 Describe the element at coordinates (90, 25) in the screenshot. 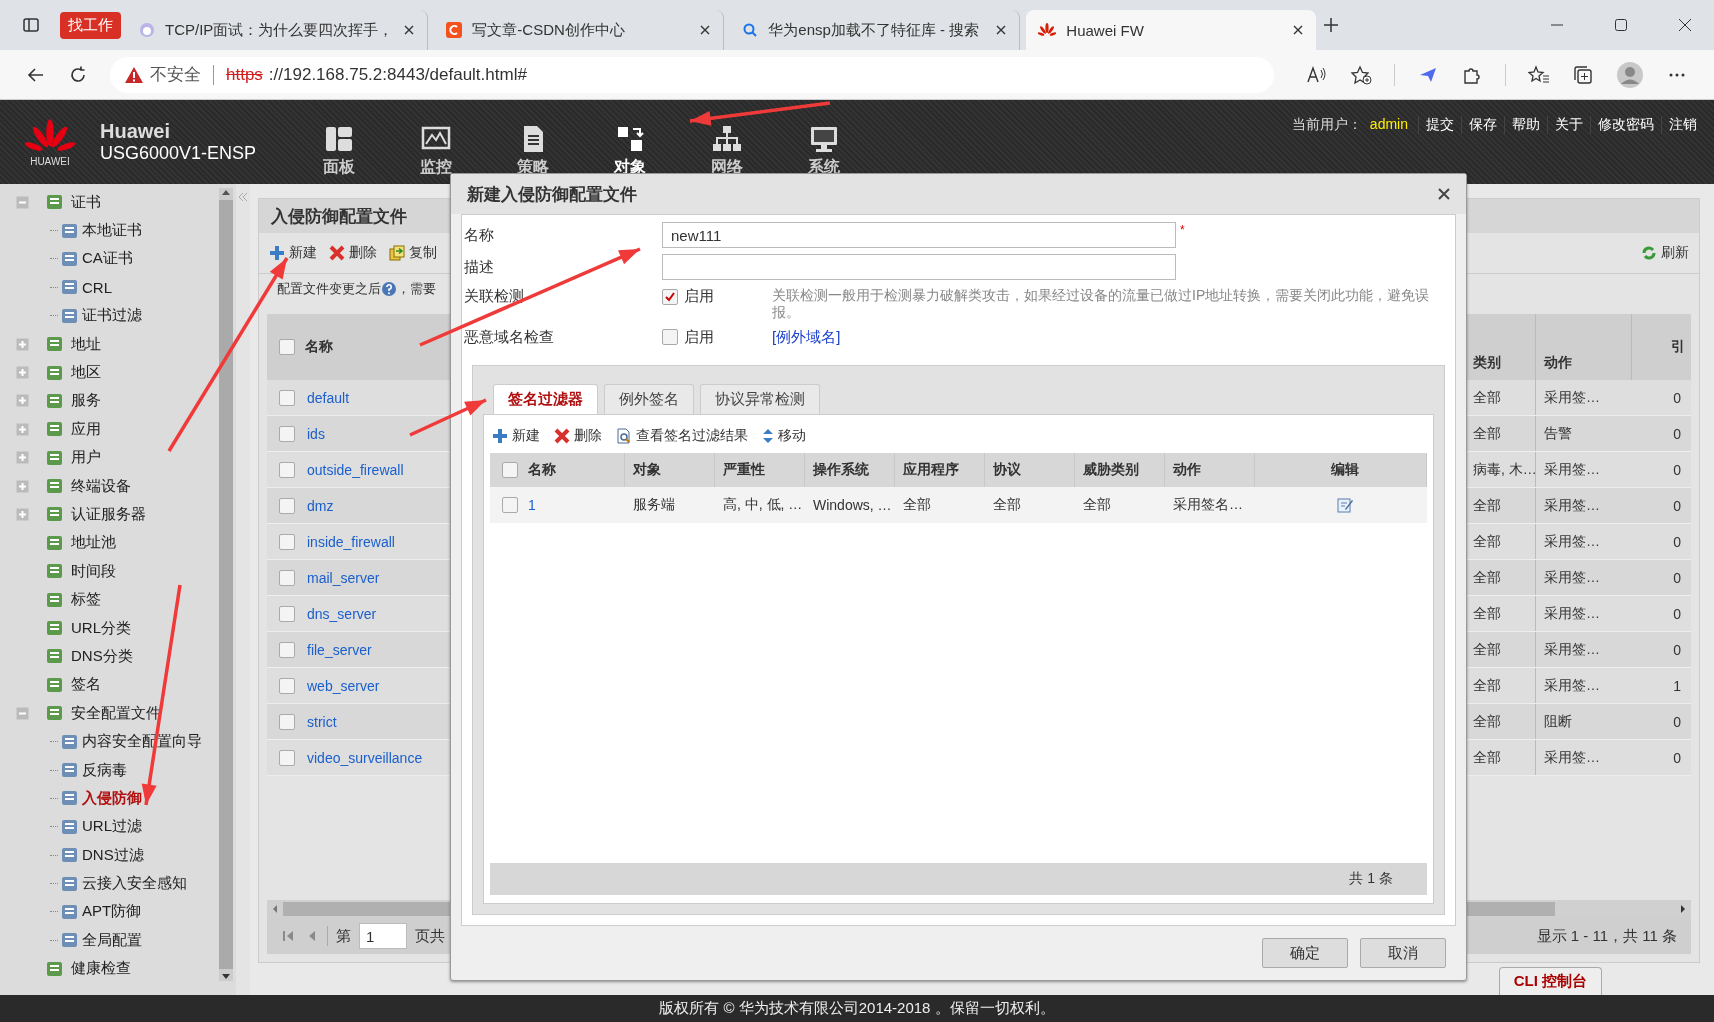

I see `tab-group-label: 找工作` at that location.